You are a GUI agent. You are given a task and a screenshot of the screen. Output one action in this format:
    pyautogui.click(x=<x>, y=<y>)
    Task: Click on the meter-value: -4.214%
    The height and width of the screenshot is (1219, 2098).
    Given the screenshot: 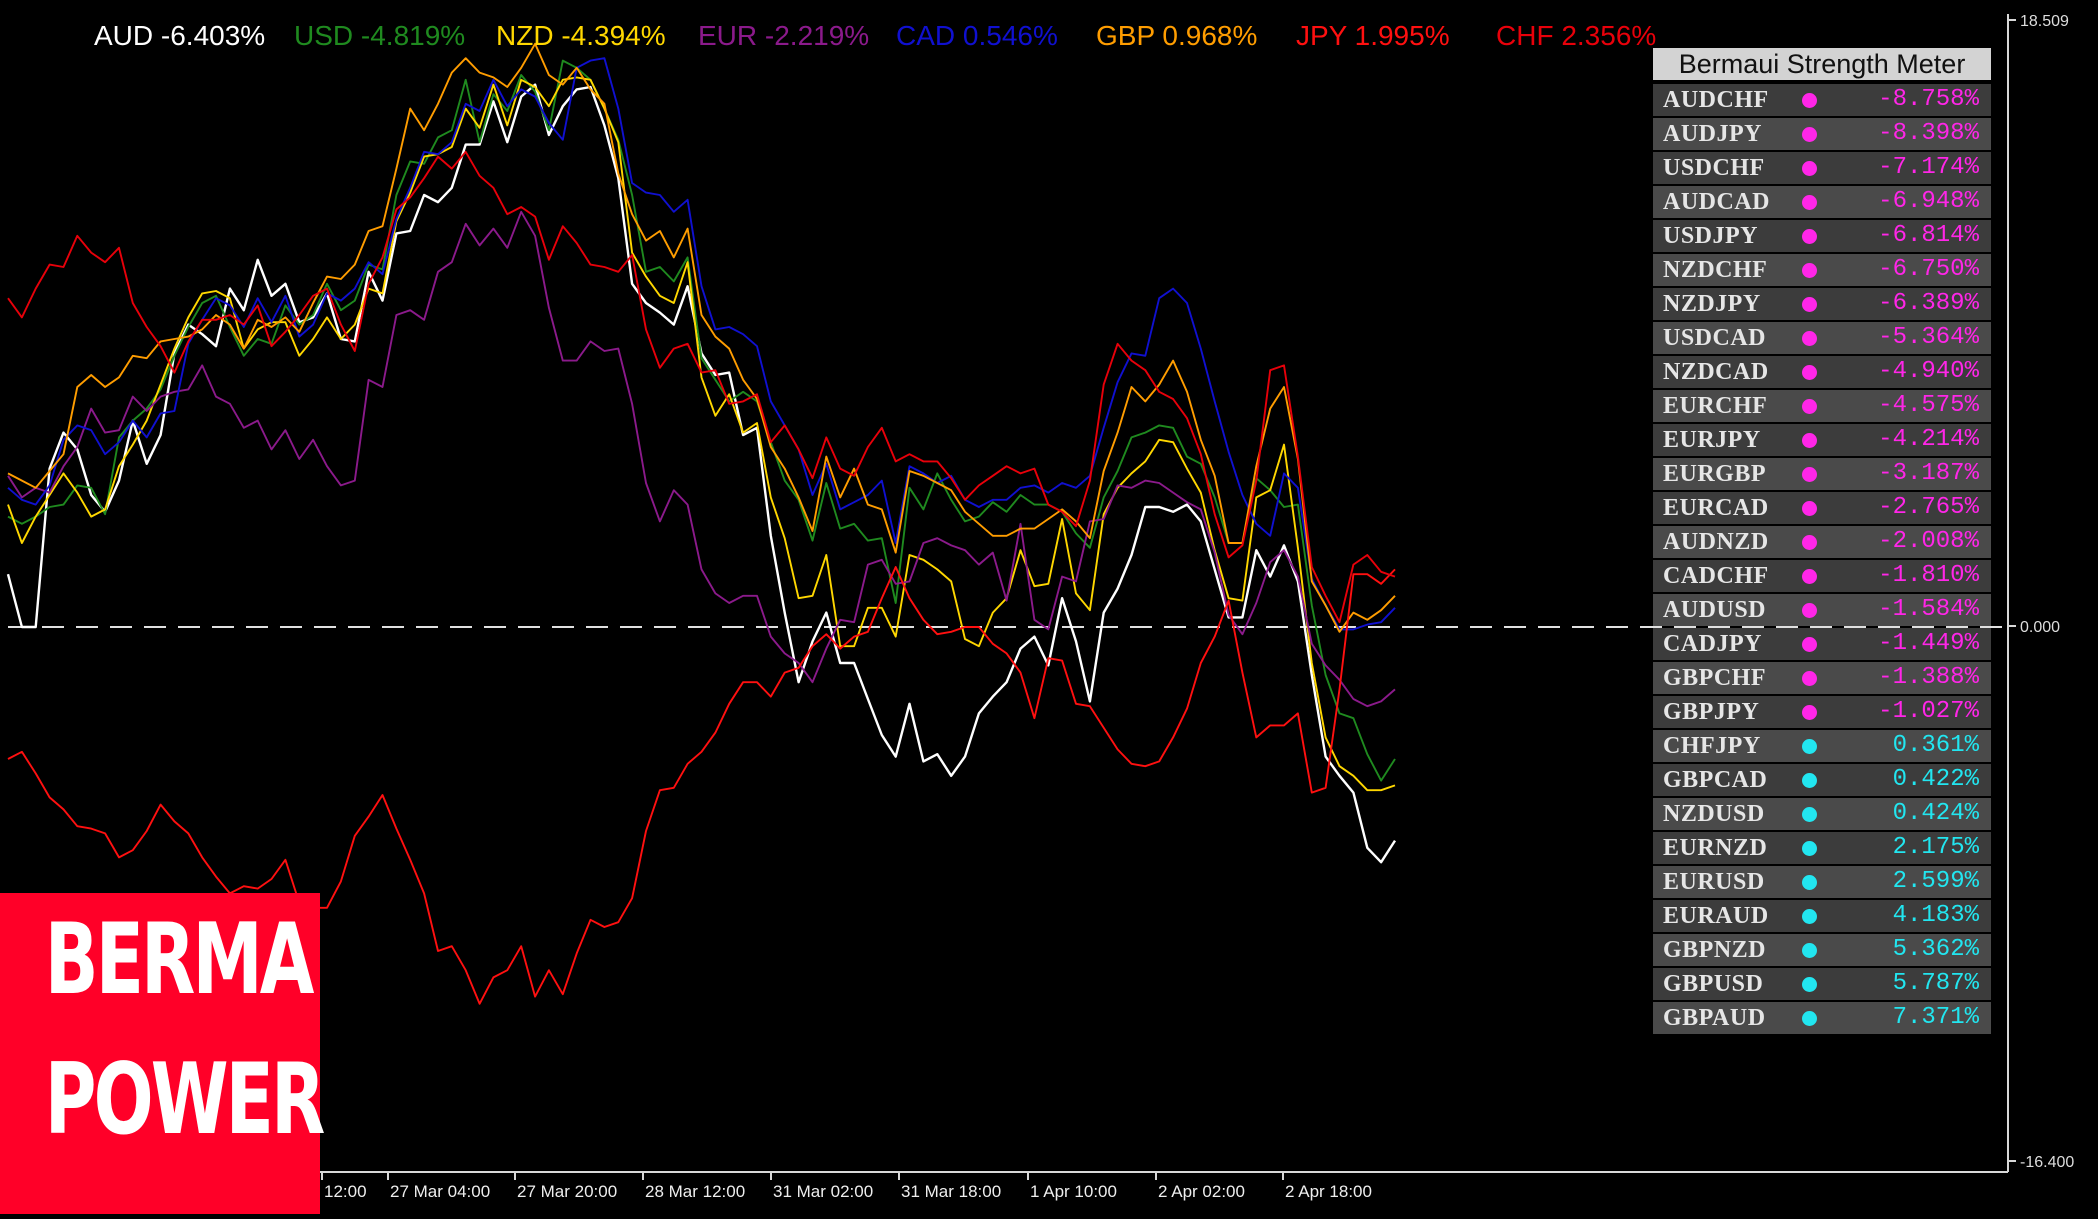 What is the action you would take?
    pyautogui.click(x=1928, y=439)
    